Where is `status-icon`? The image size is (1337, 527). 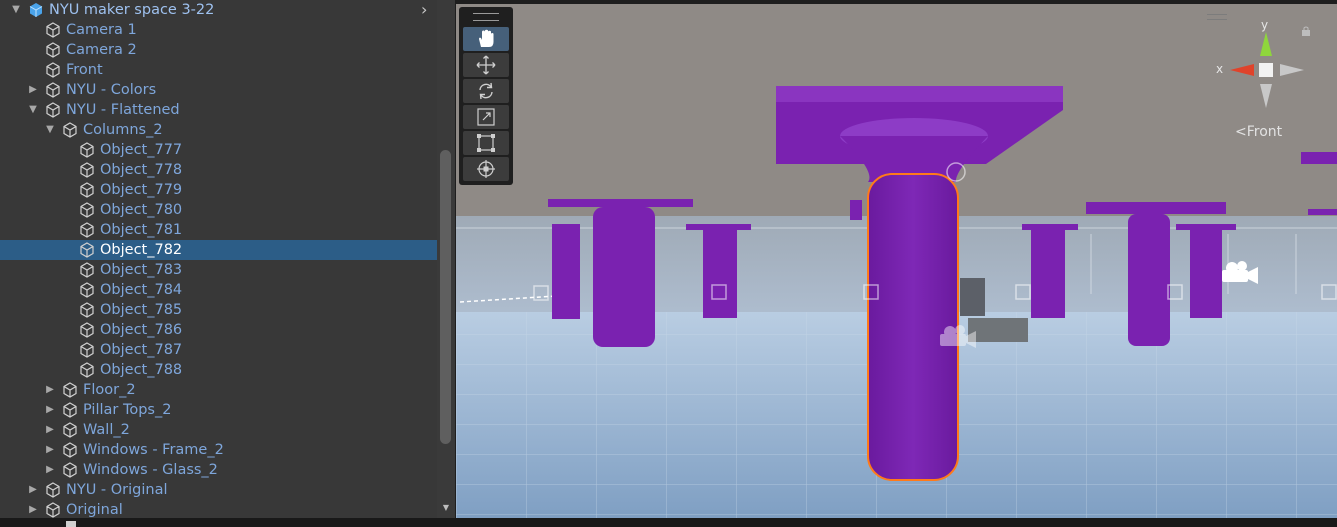
status-icon is located at coordinates (71, 524).